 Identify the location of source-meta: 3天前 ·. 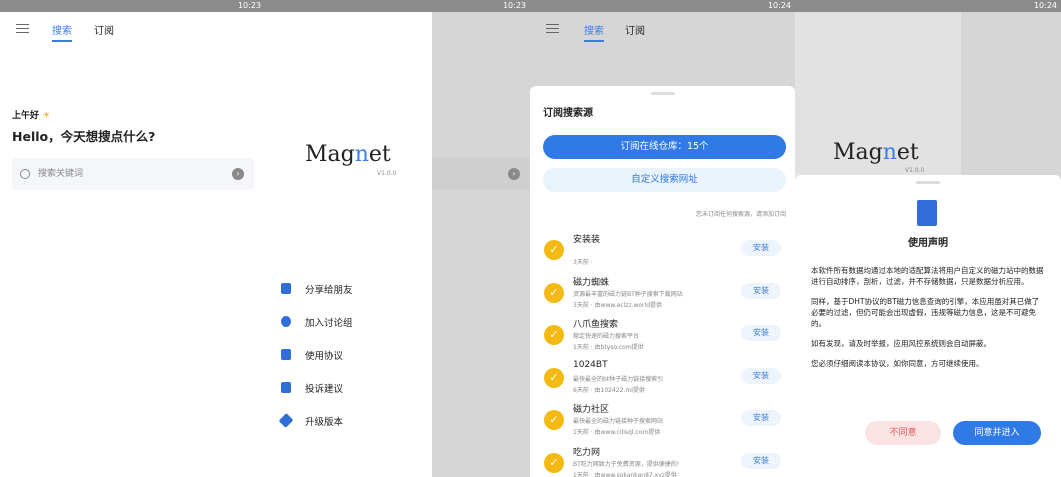
(583, 262).